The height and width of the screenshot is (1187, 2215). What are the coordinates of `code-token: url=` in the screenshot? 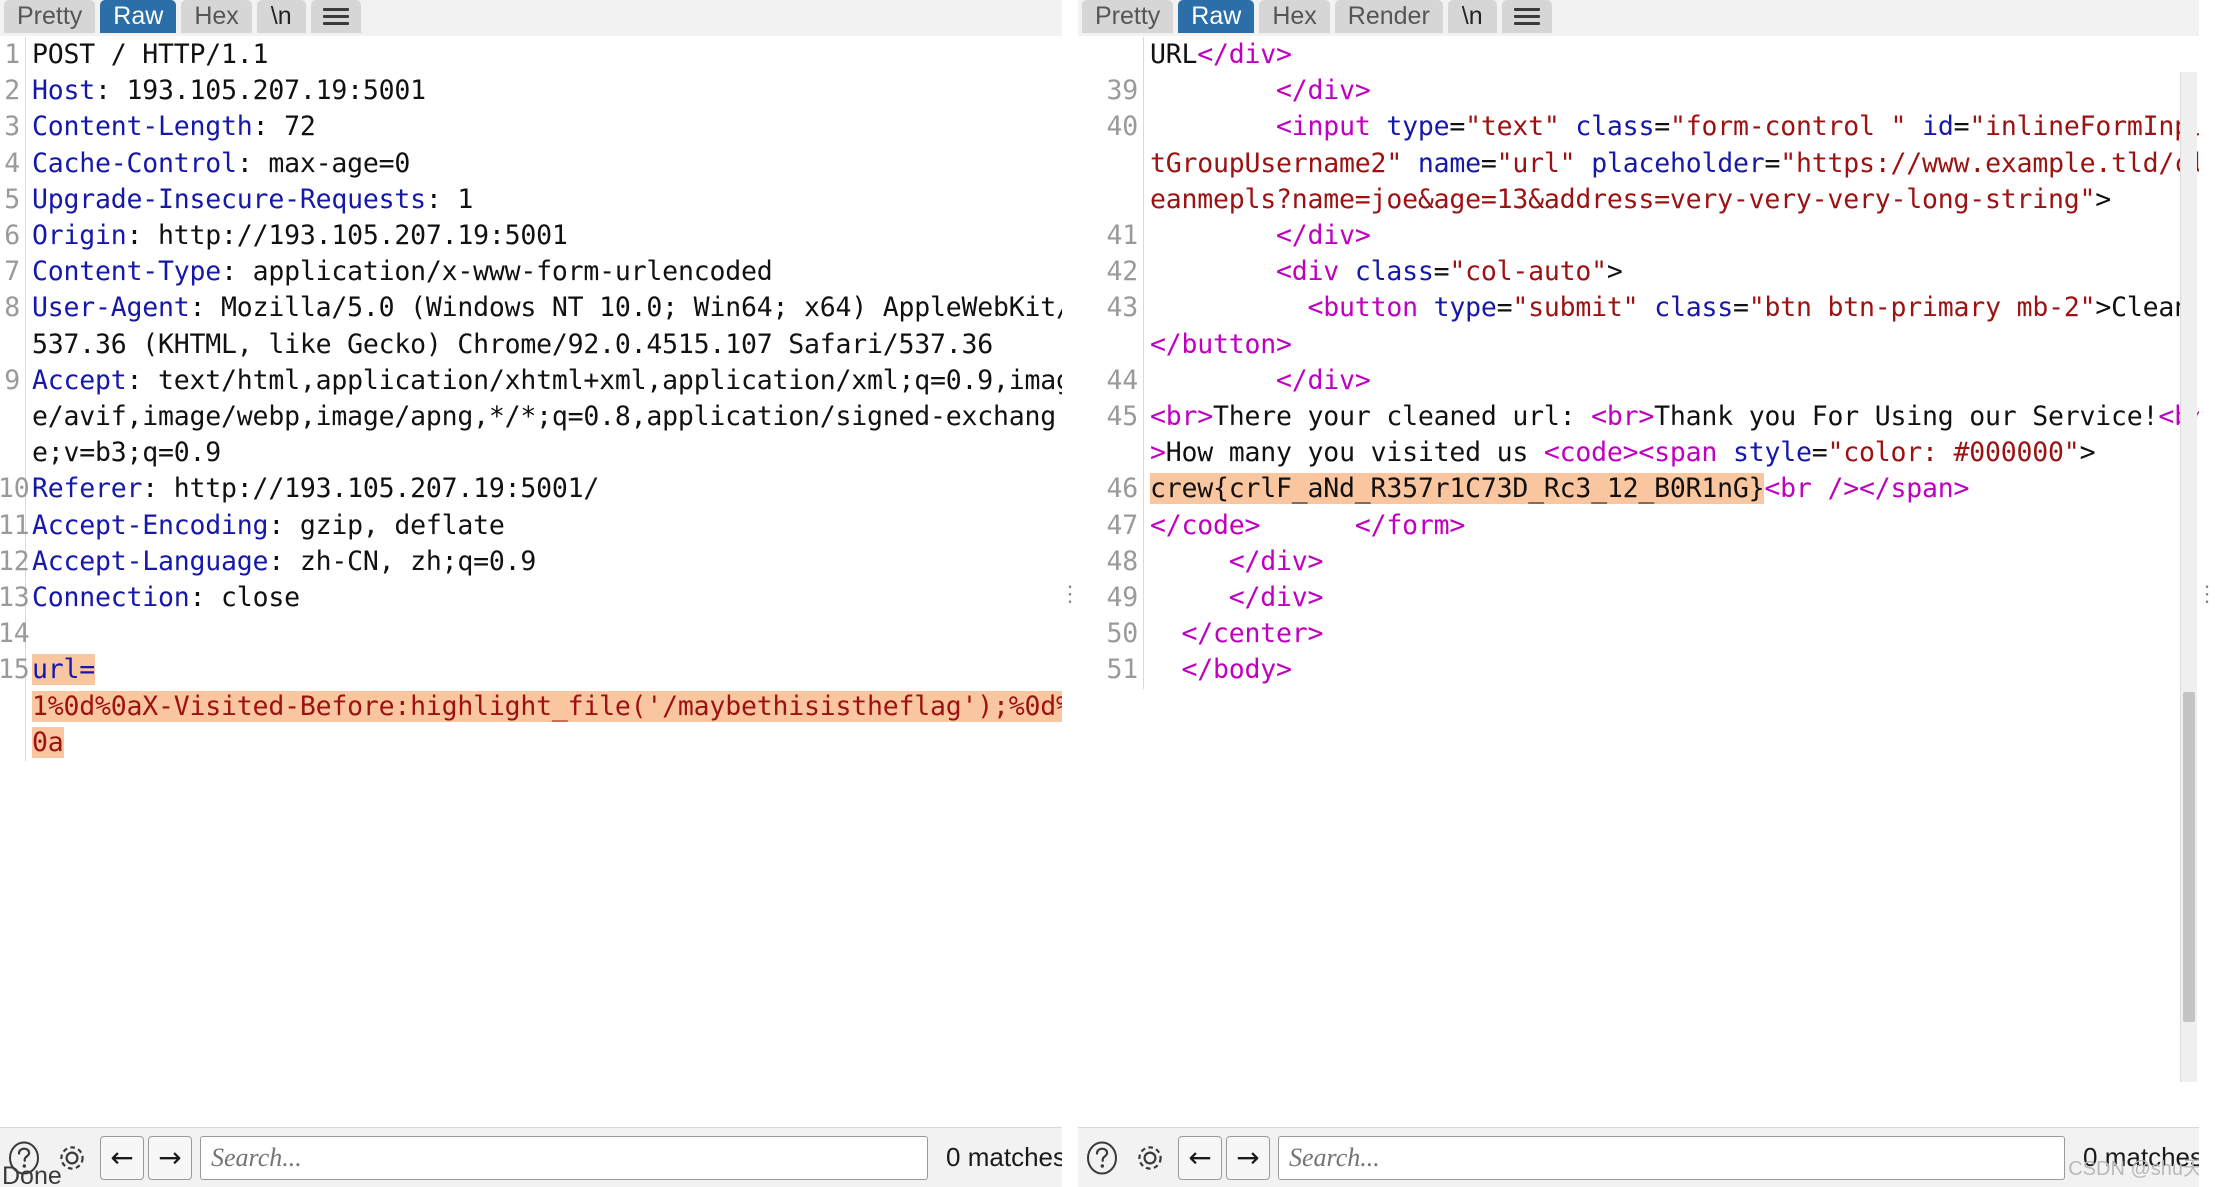 It's located at (64, 670).